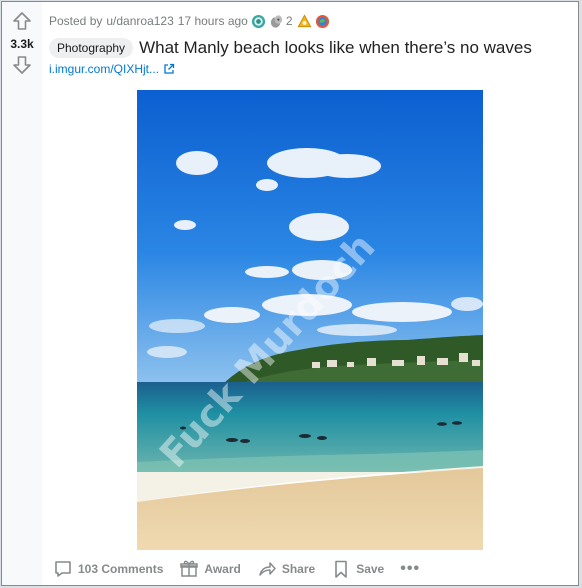 The width and height of the screenshot is (582, 588). What do you see at coordinates (22, 65) in the screenshot?
I see `downvote-arrow-icon` at bounding box center [22, 65].